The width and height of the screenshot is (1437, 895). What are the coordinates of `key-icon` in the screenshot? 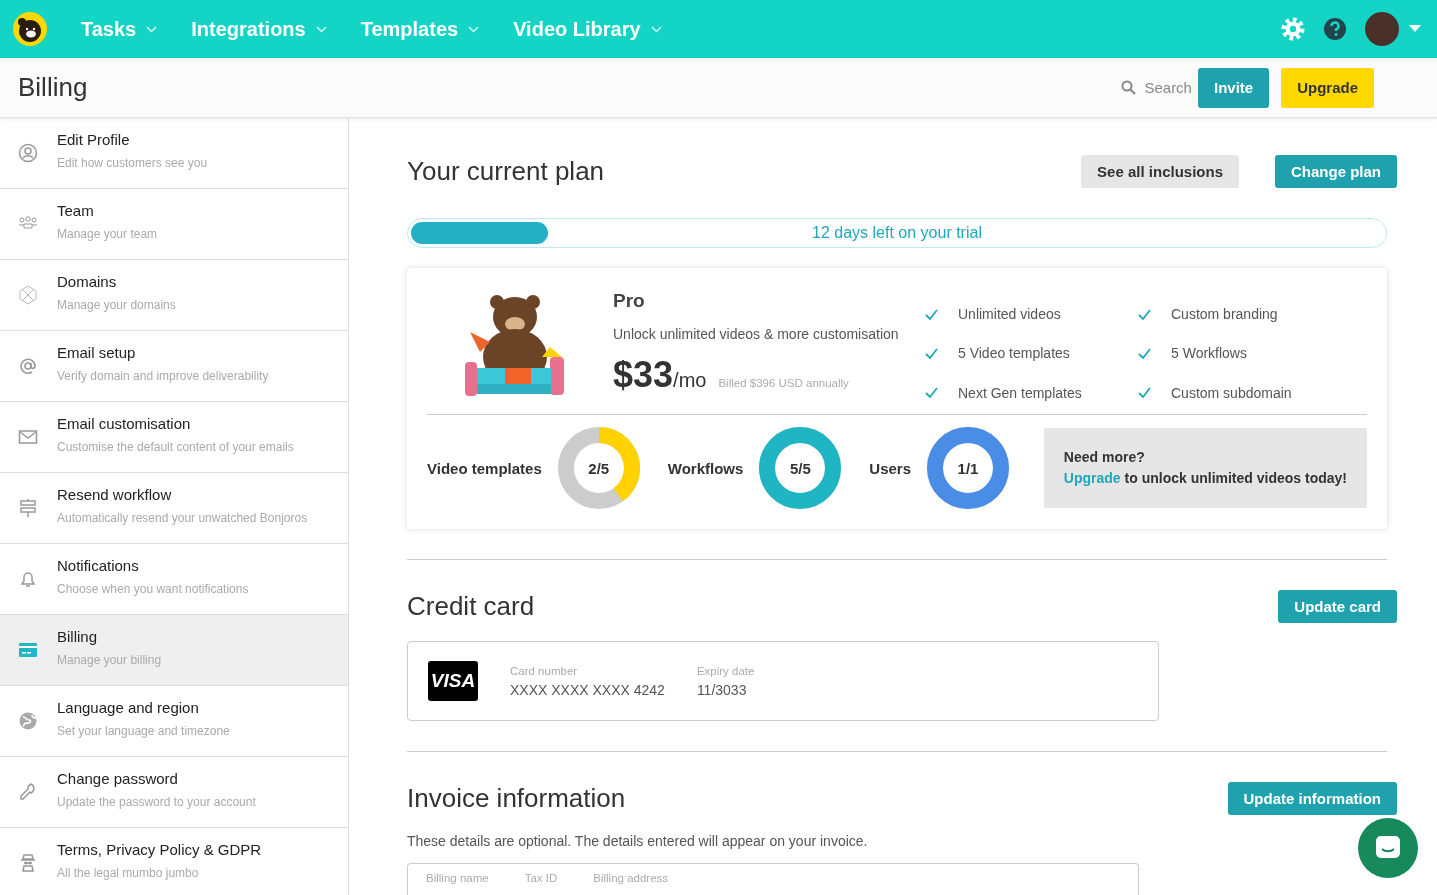 It's located at (28, 792).